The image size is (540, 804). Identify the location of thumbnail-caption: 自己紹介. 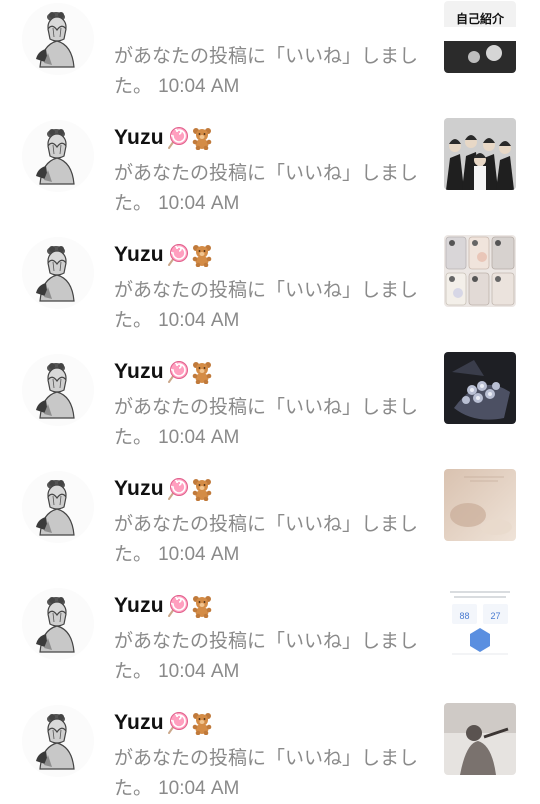
(480, 18).